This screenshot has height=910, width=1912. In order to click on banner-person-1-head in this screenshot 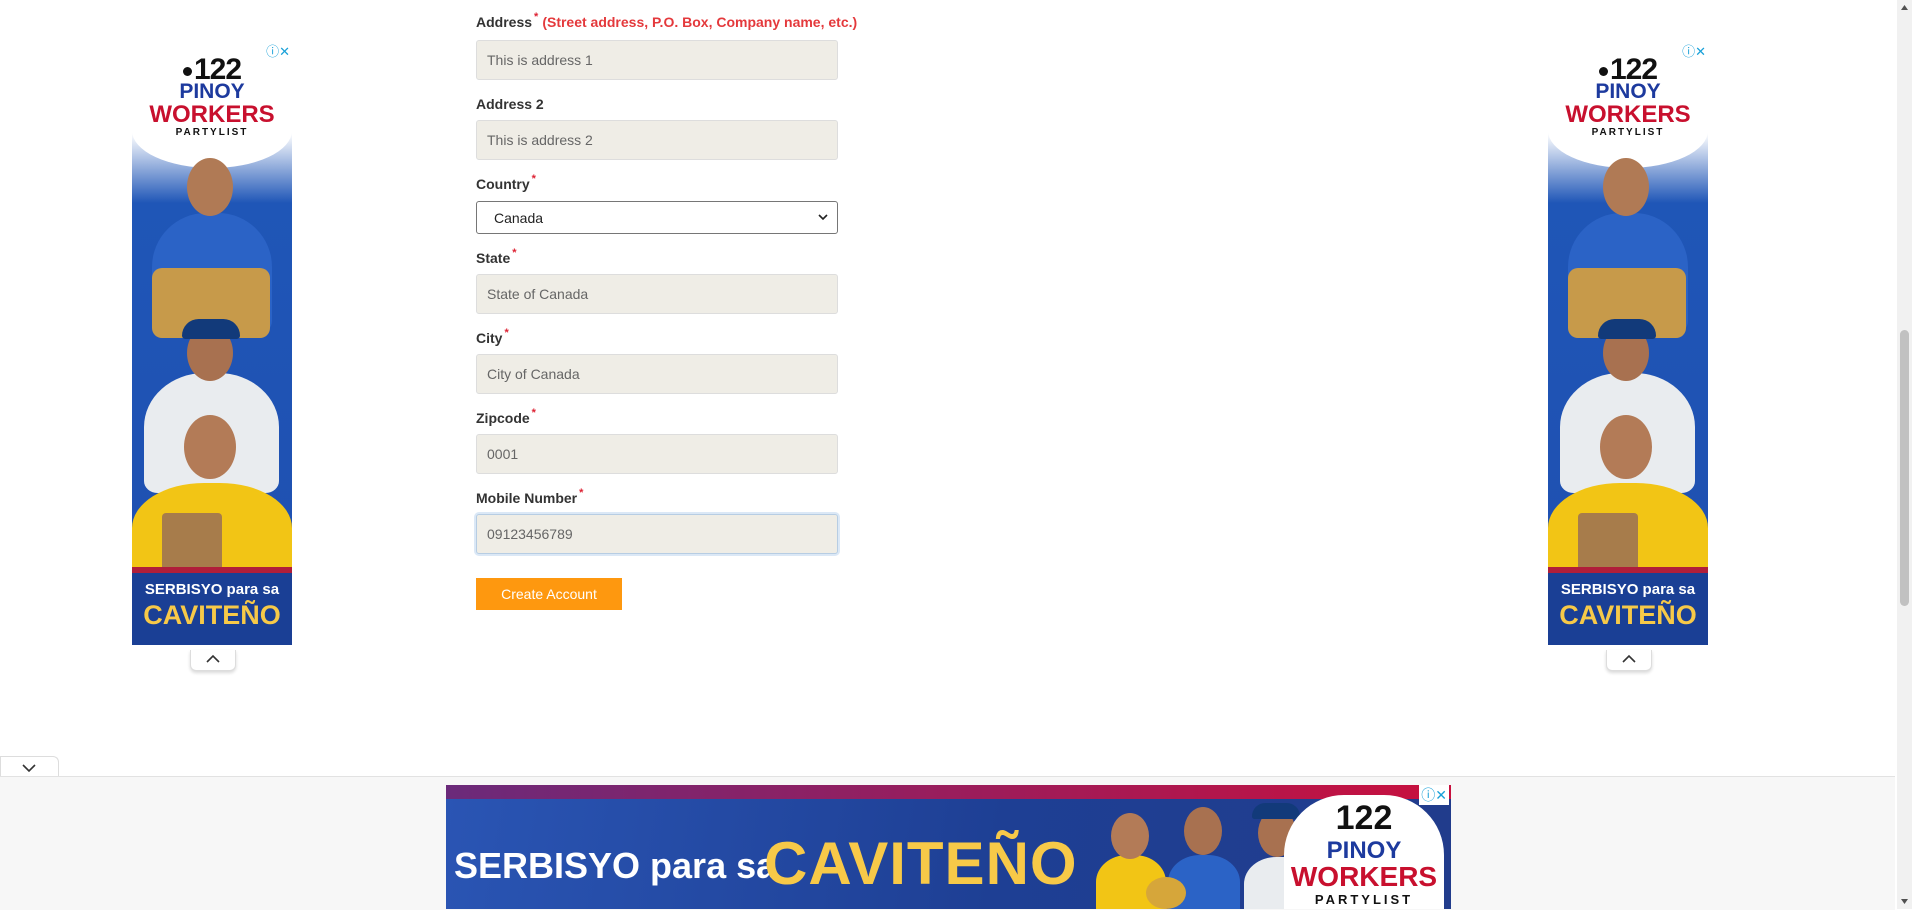, I will do `click(1130, 836)`.